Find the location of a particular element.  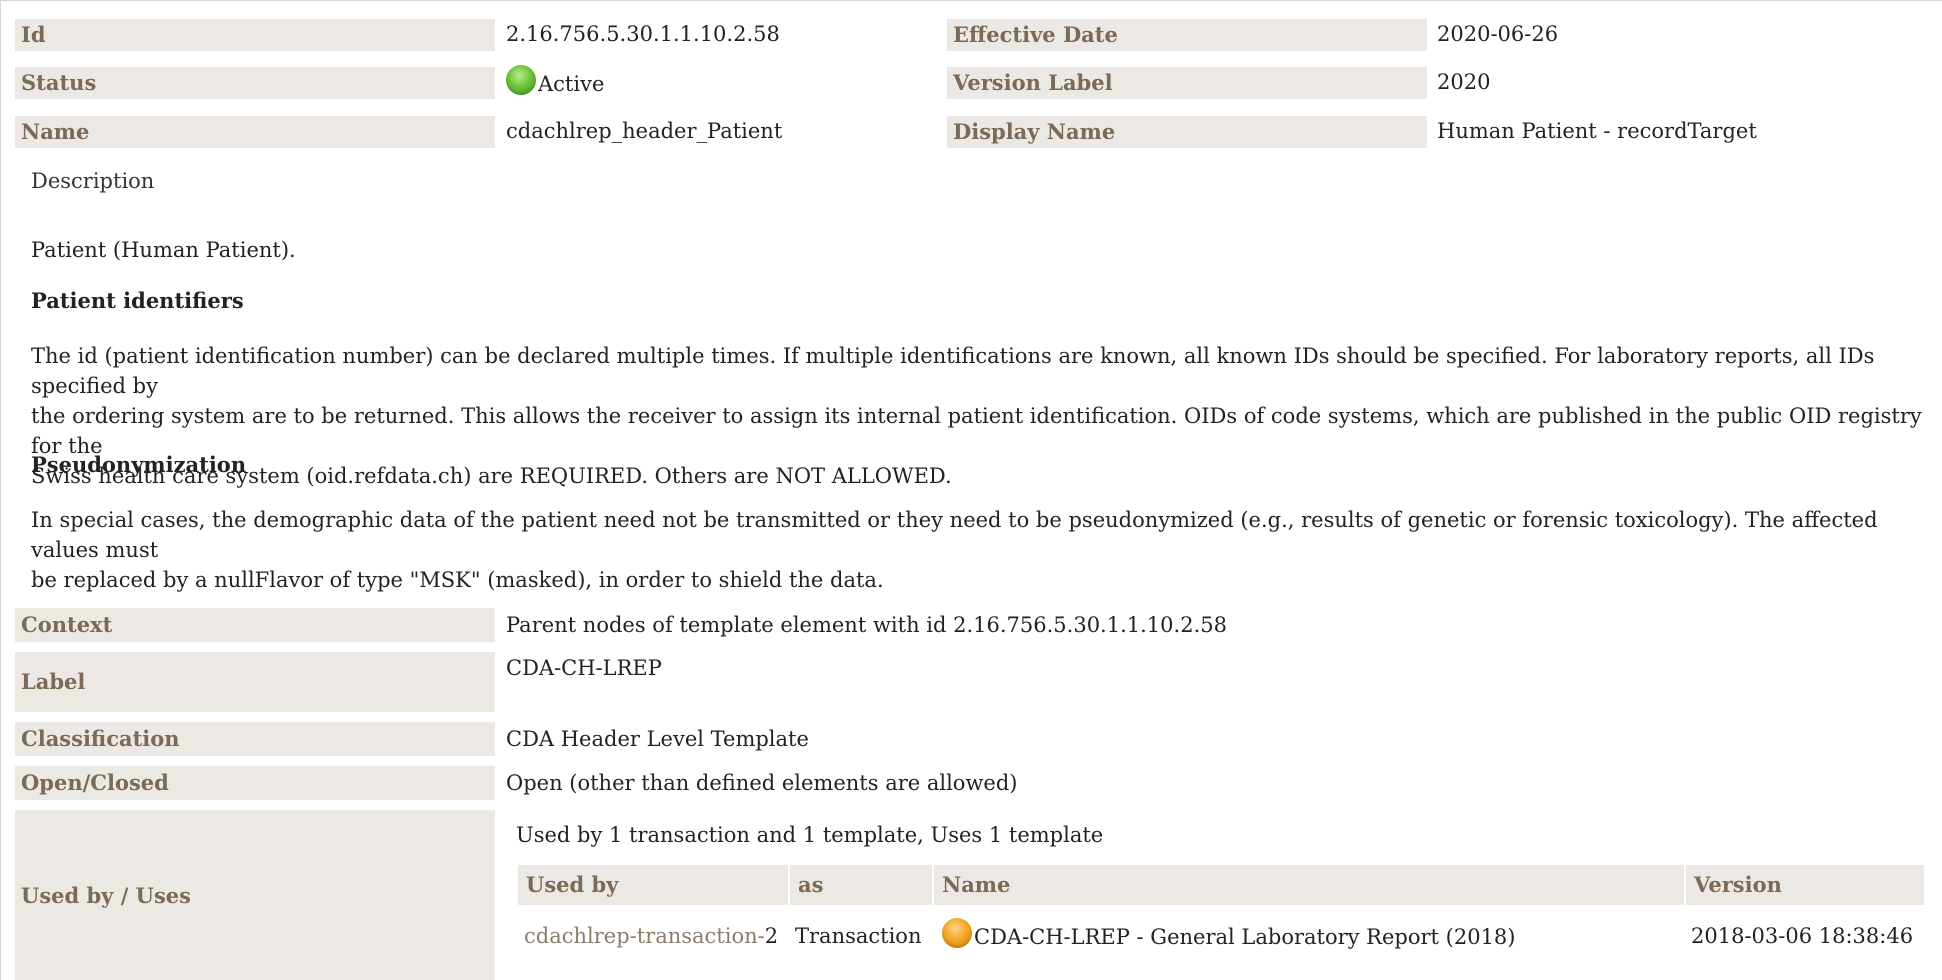

transaction-link: cdachlrep-transaction- is located at coordinates (644, 936).